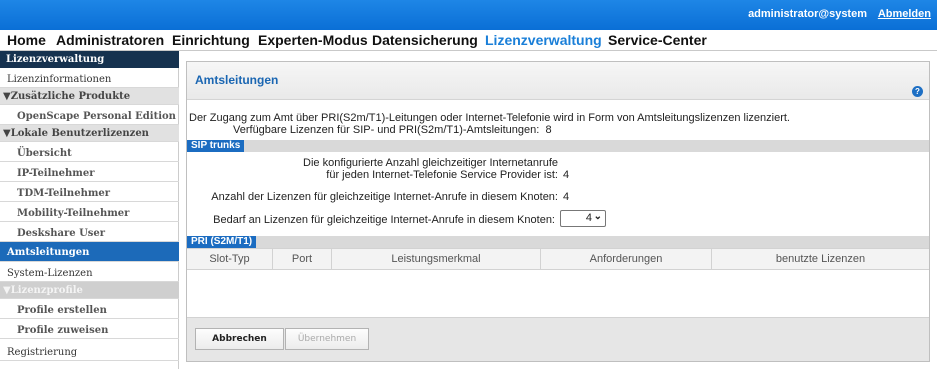 Image resolution: width=937 pixels, height=369 pixels. I want to click on cancel-button: Abbrechen, so click(239, 339).